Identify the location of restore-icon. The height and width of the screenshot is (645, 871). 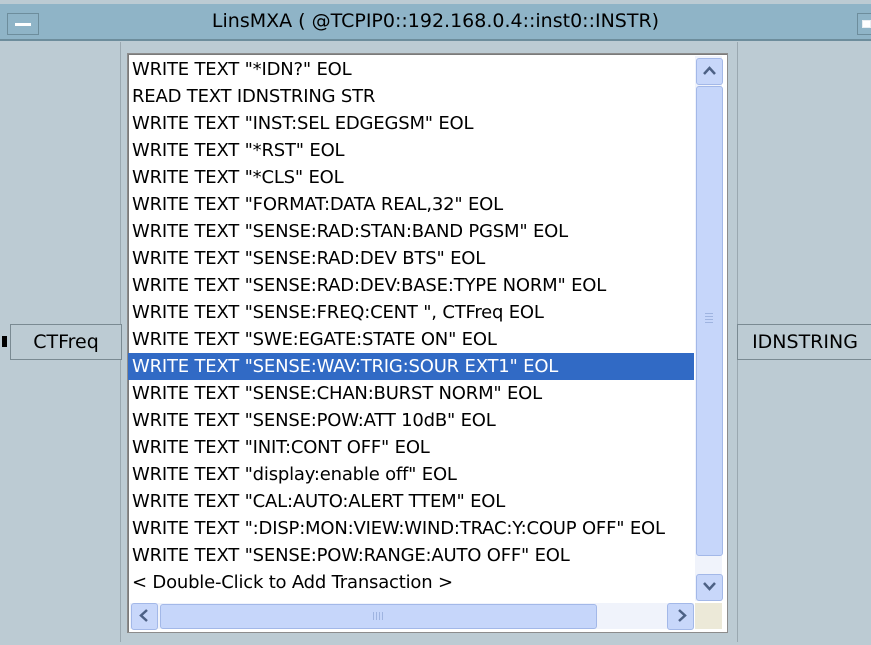
(866, 24).